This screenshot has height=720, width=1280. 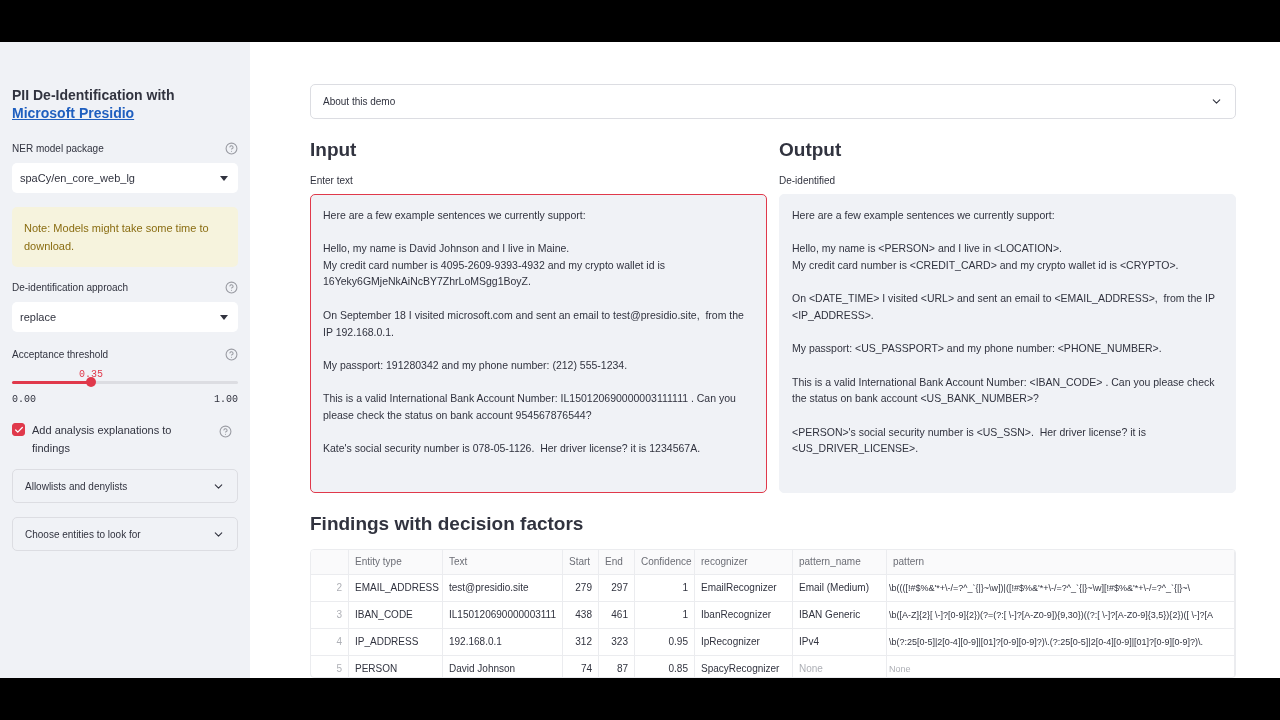 I want to click on table-cell: 312, so click(x=581, y=642).